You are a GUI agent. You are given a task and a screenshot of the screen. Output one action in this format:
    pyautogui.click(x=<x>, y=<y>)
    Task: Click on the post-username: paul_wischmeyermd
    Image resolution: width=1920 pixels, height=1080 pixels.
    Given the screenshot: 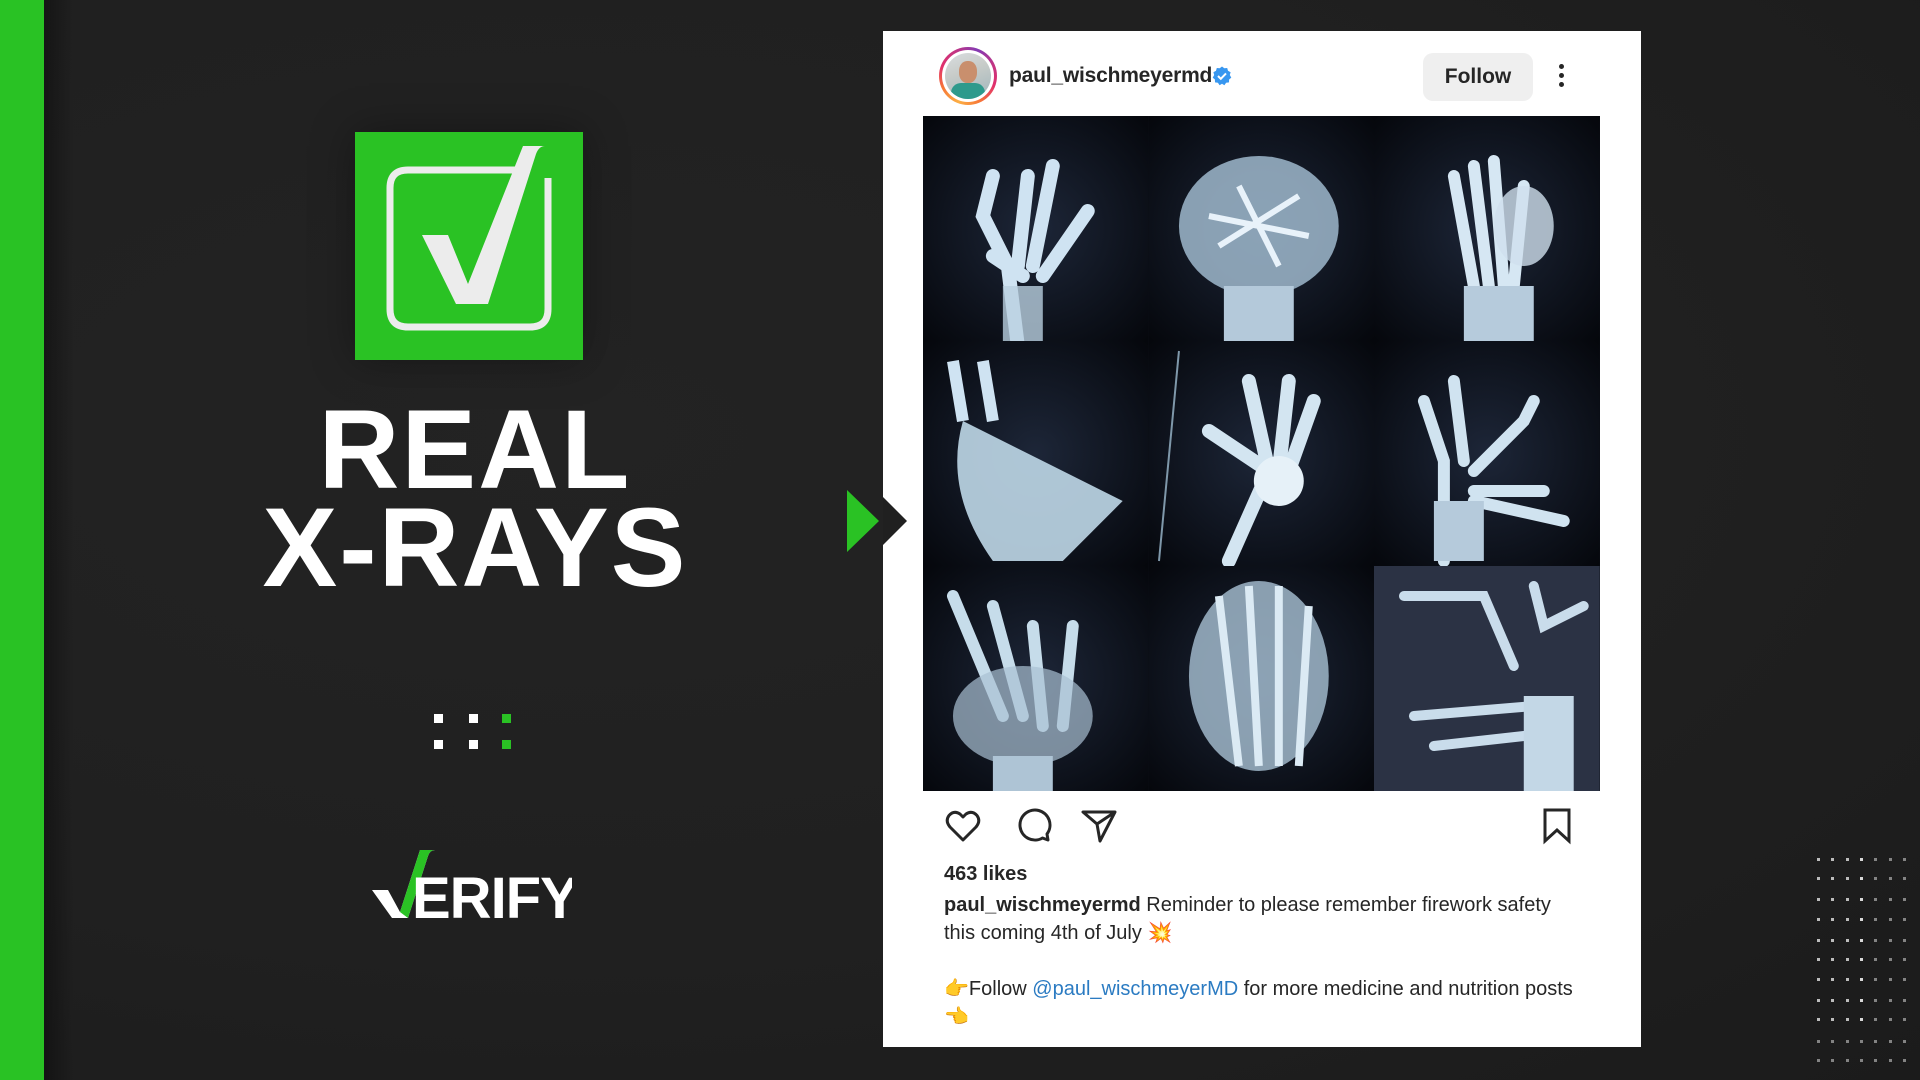 What is the action you would take?
    pyautogui.click(x=1110, y=76)
    